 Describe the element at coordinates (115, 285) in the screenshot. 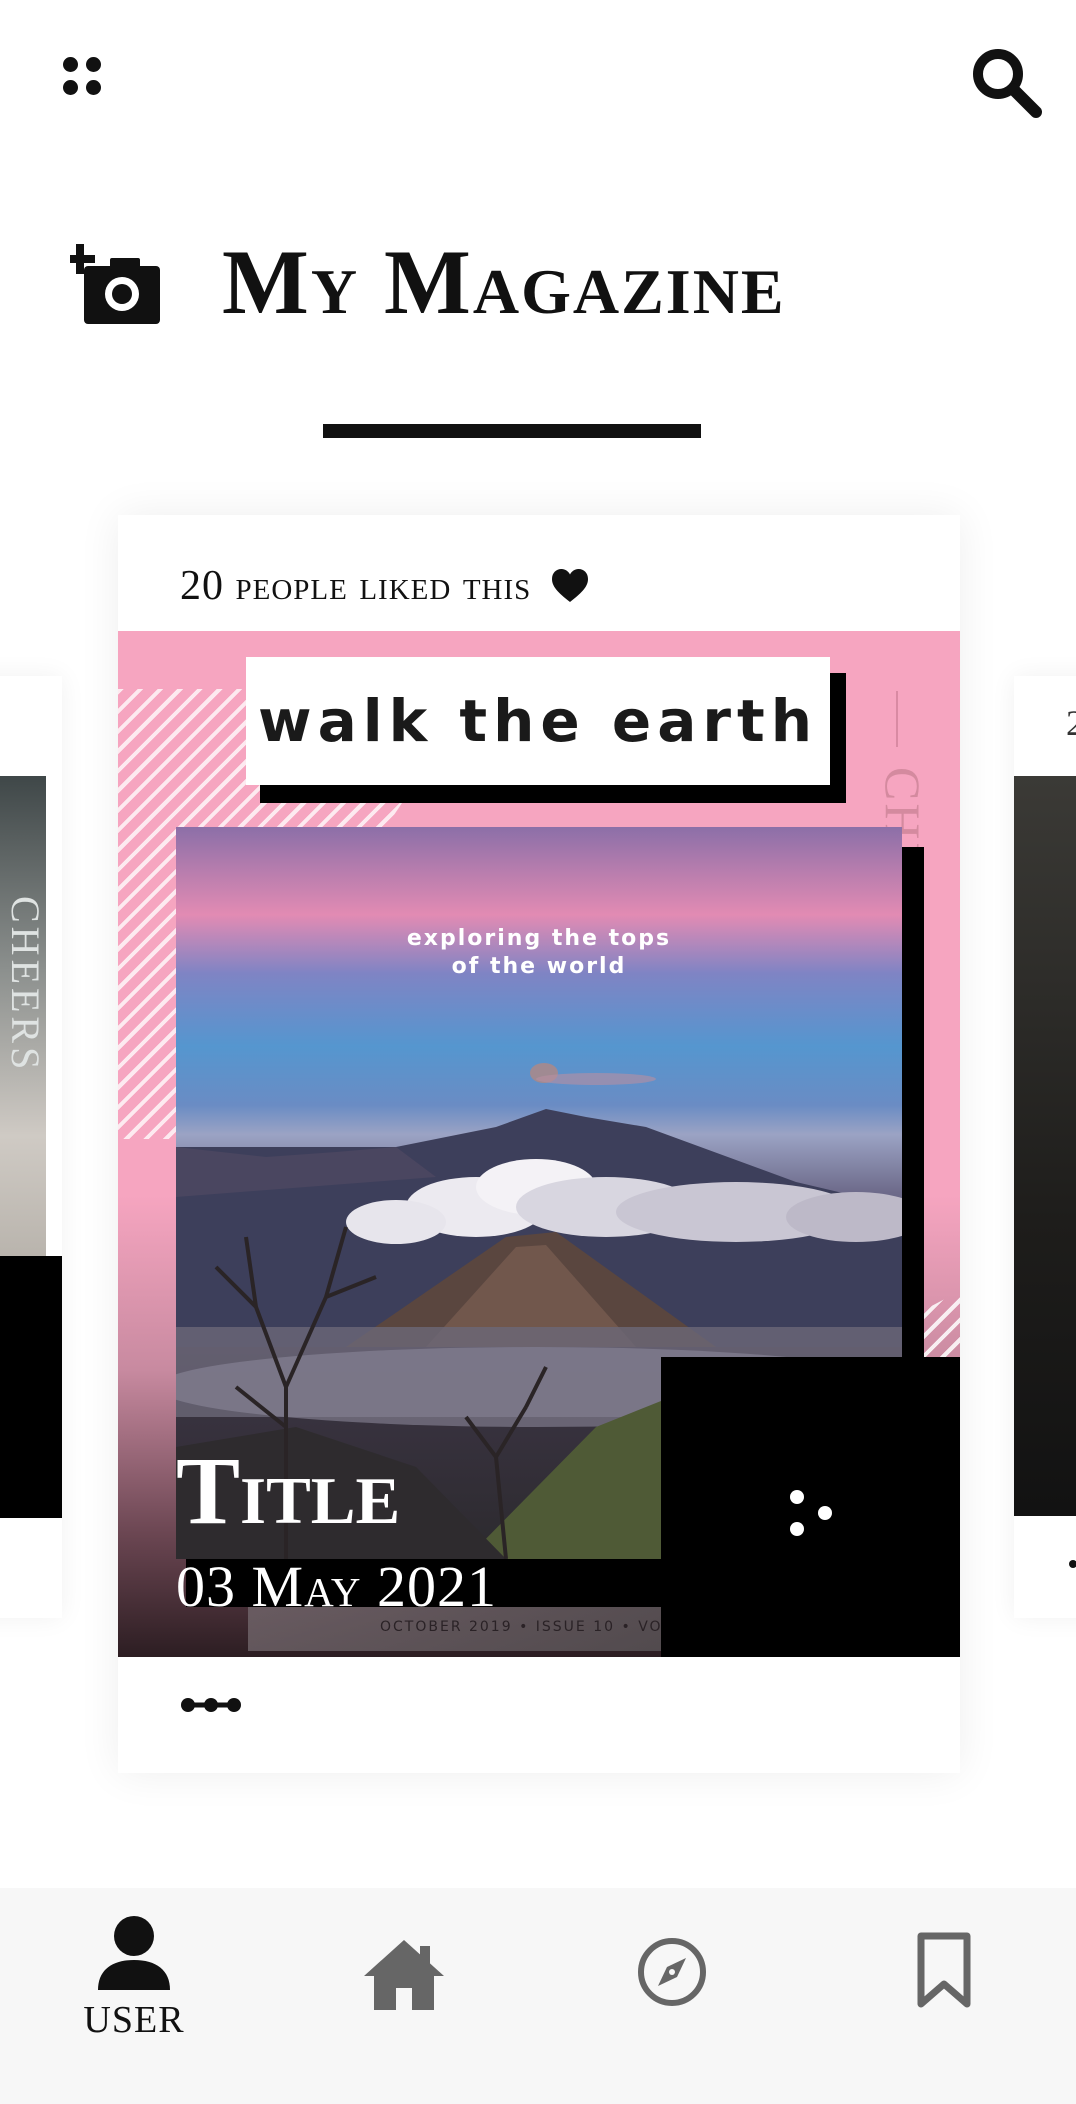

I see `add-photo-icon` at that location.